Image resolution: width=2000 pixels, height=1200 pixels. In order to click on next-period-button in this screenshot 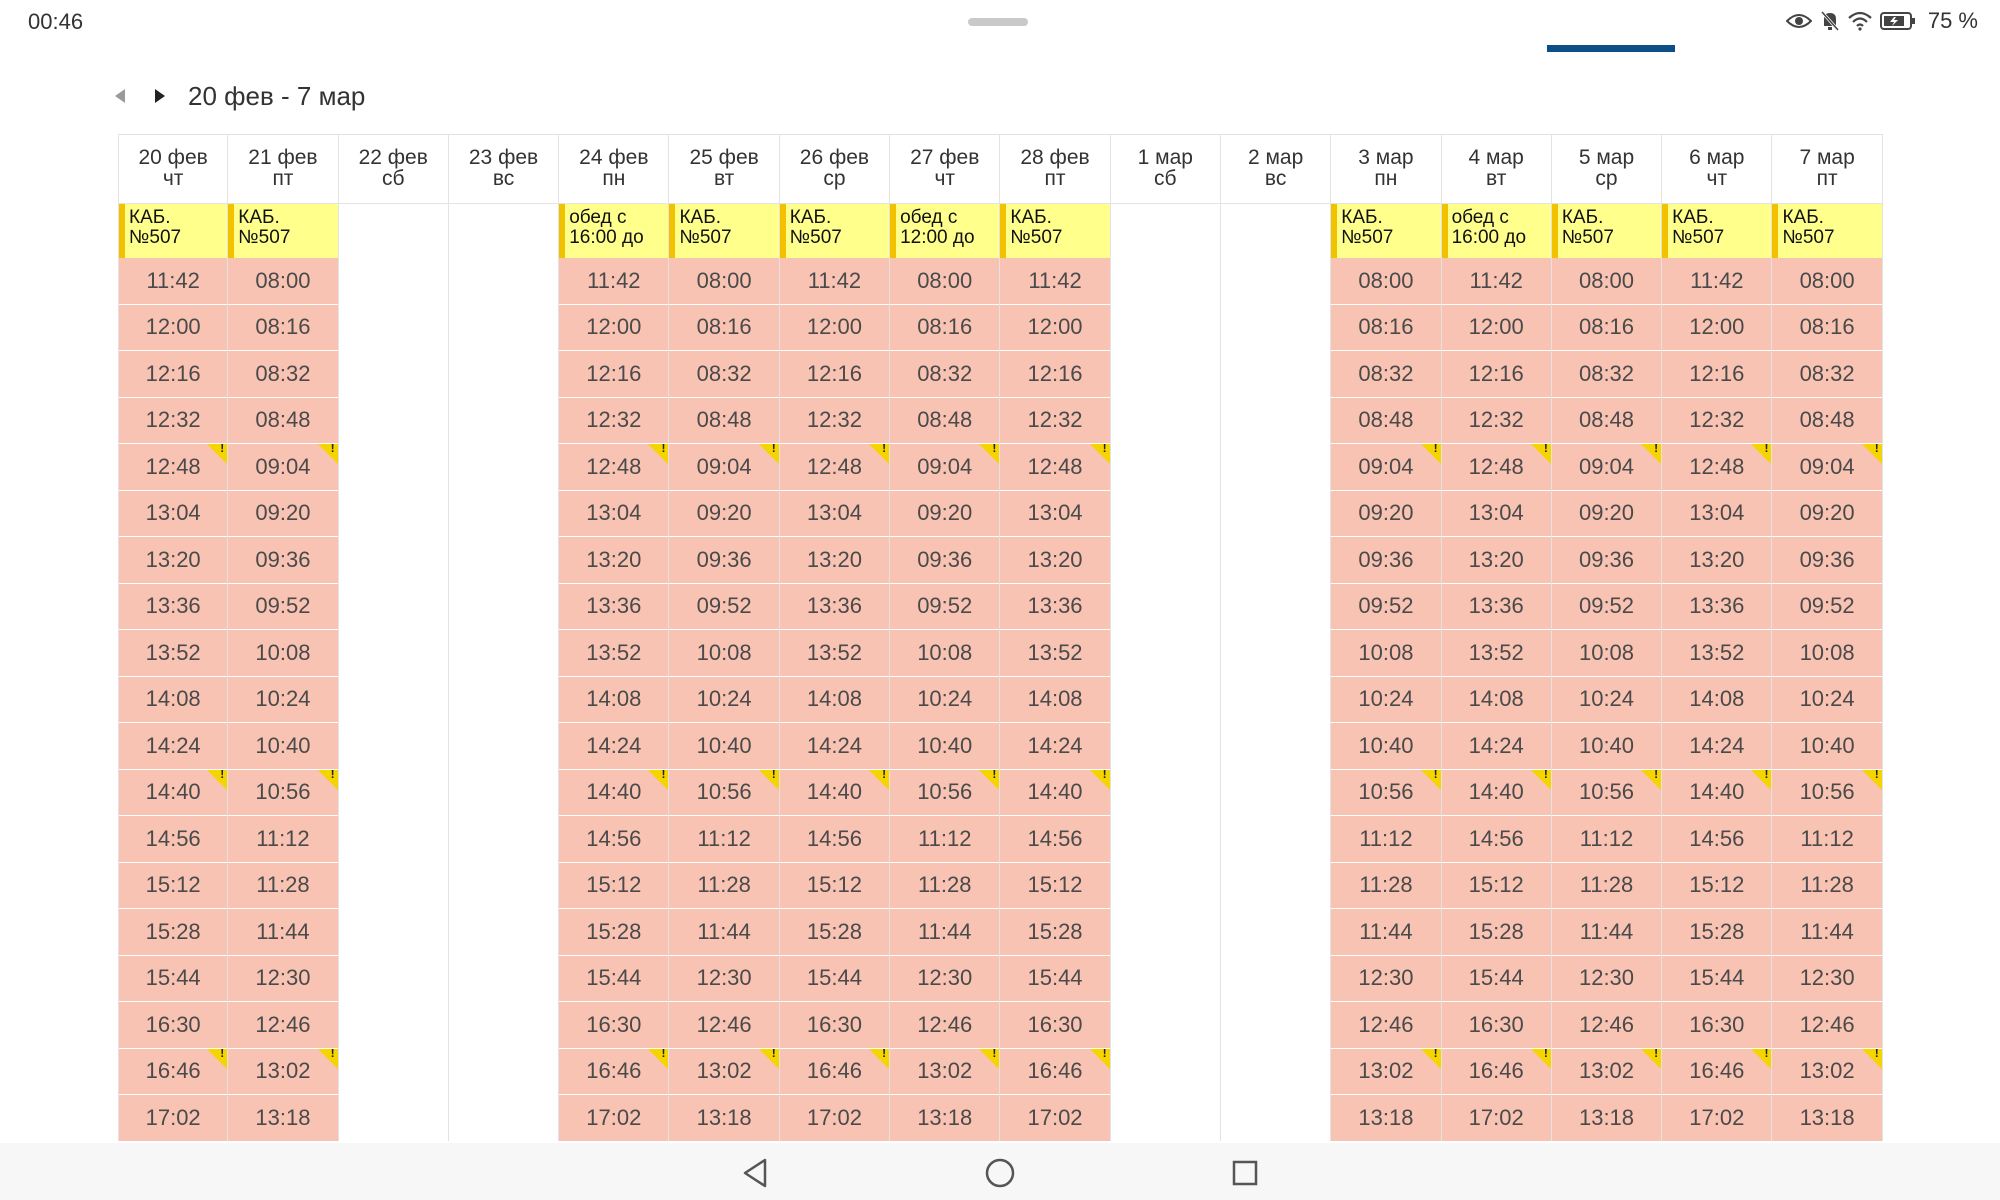, I will do `click(160, 96)`.